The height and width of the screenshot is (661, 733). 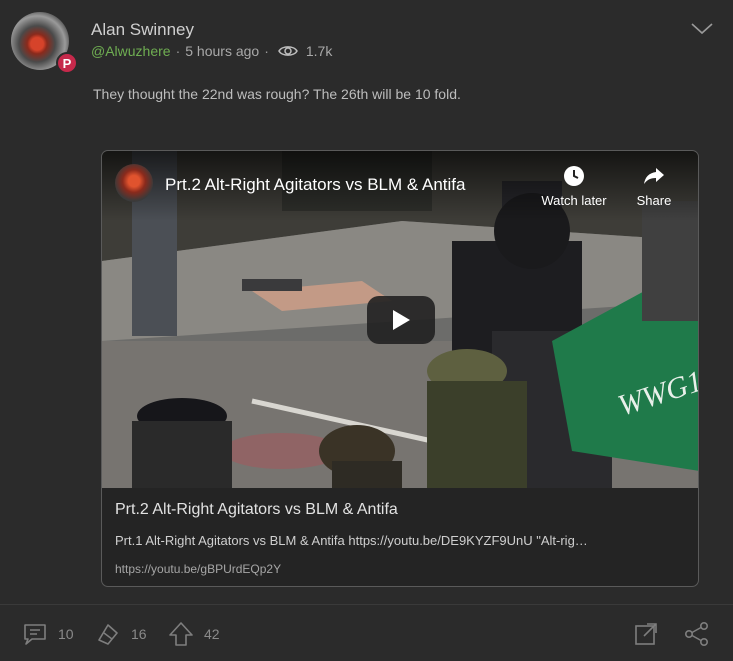 I want to click on echo-icon, so click(x=108, y=634).